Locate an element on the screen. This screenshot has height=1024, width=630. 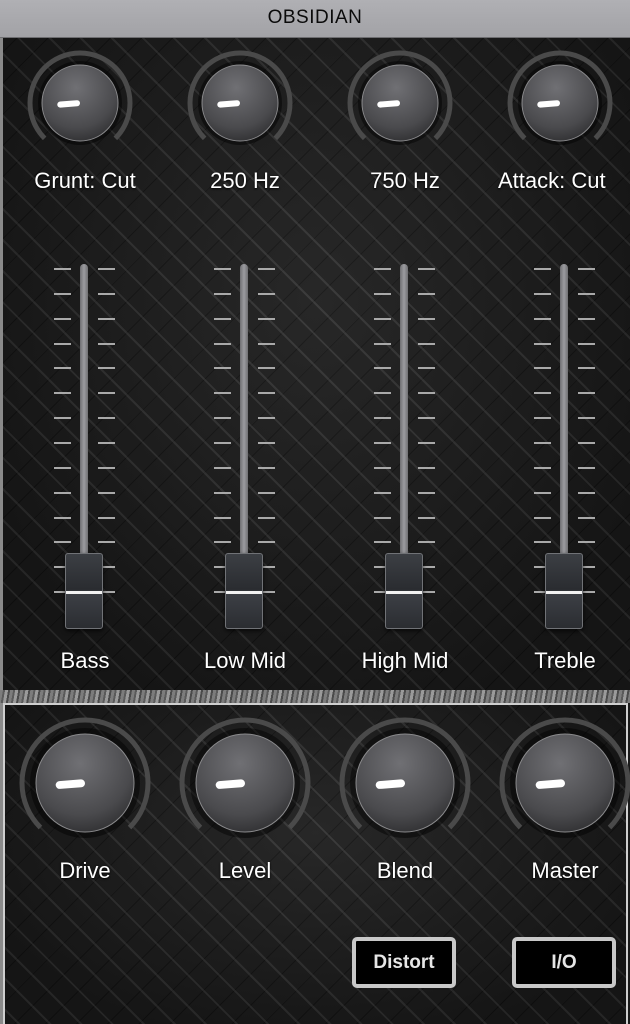
app-title: OBSIDIAN is located at coordinates (315, 17).